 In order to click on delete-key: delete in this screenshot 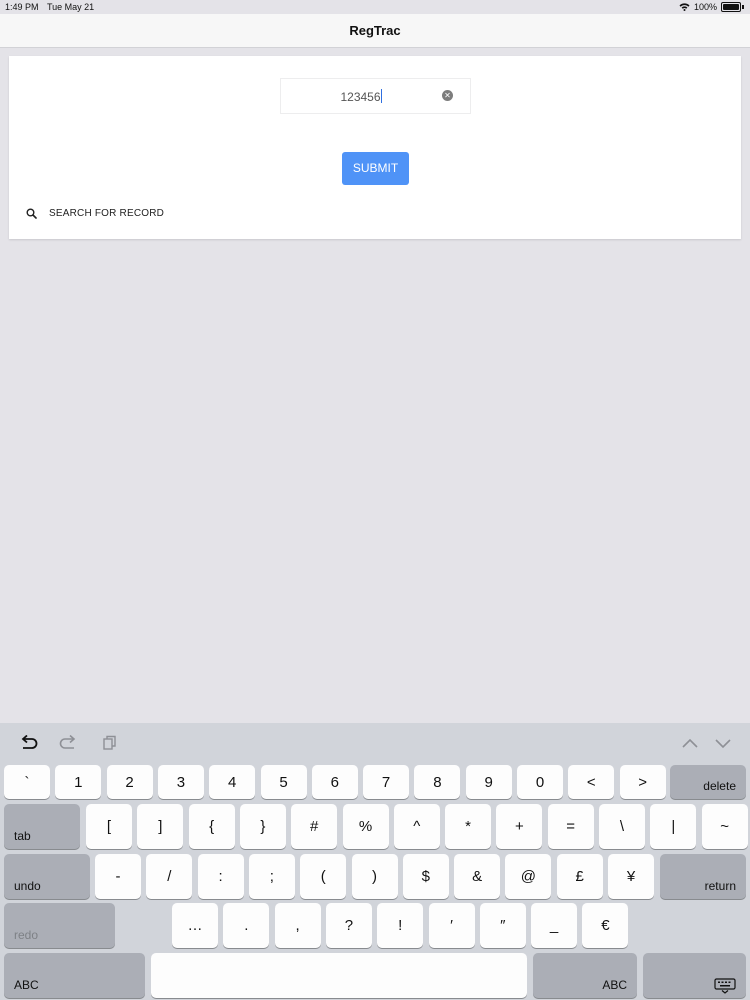, I will do `click(708, 782)`.